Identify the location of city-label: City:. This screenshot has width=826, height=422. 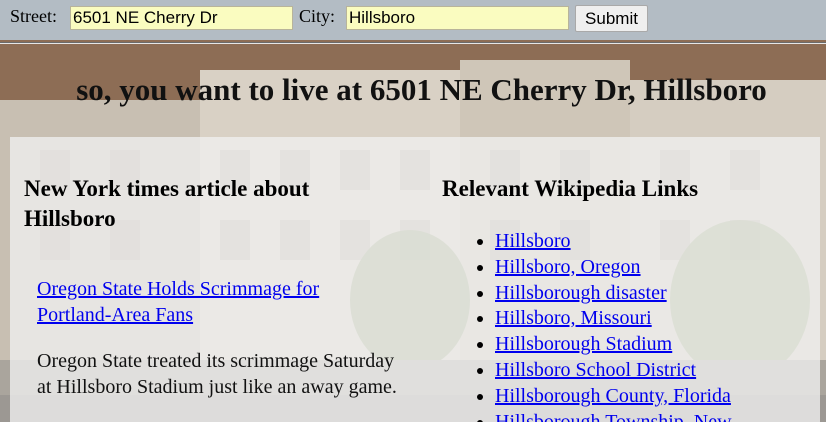
(317, 16).